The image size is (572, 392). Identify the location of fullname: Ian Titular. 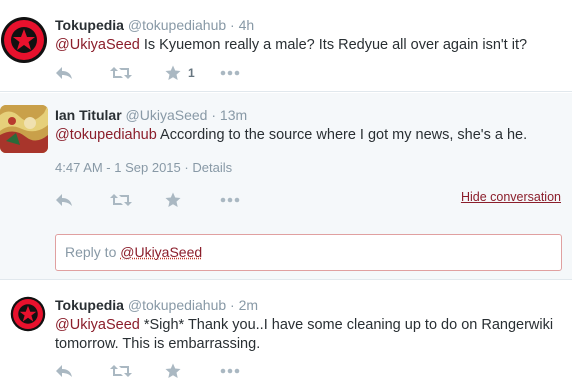
(88, 115).